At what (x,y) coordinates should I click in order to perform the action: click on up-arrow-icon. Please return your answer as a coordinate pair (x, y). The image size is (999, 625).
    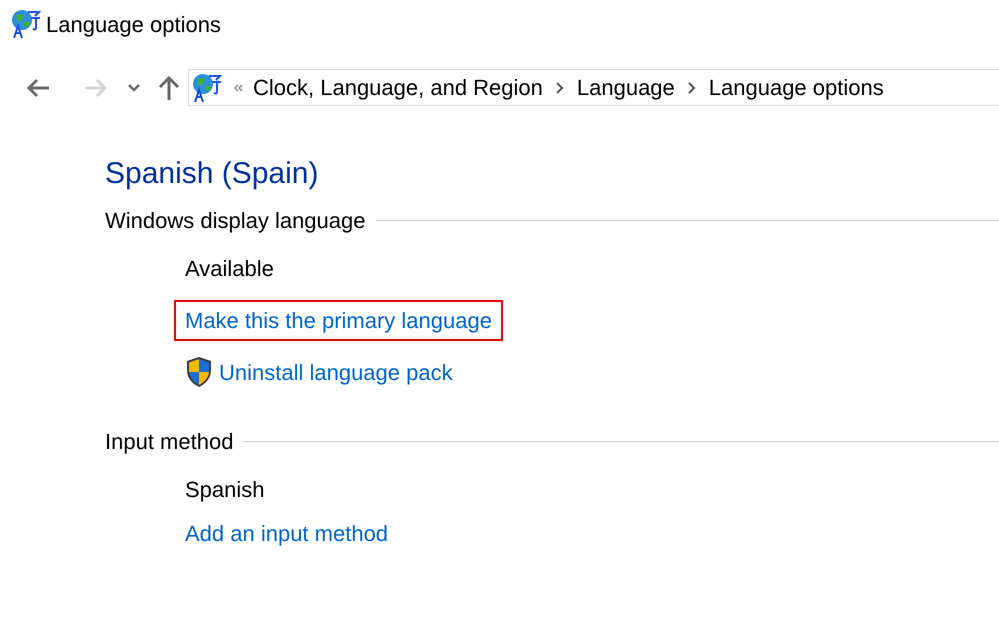
    Looking at the image, I should click on (169, 87).